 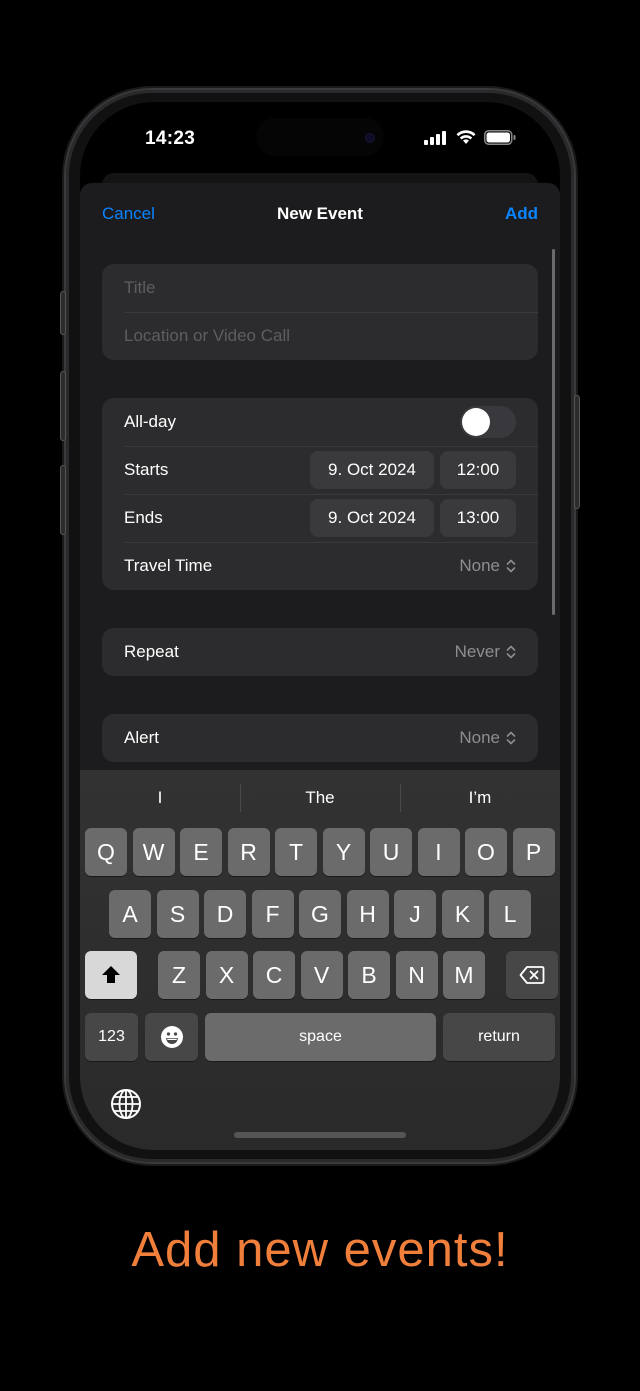 What do you see at coordinates (63, 500) in the screenshot?
I see `volume-down-button` at bounding box center [63, 500].